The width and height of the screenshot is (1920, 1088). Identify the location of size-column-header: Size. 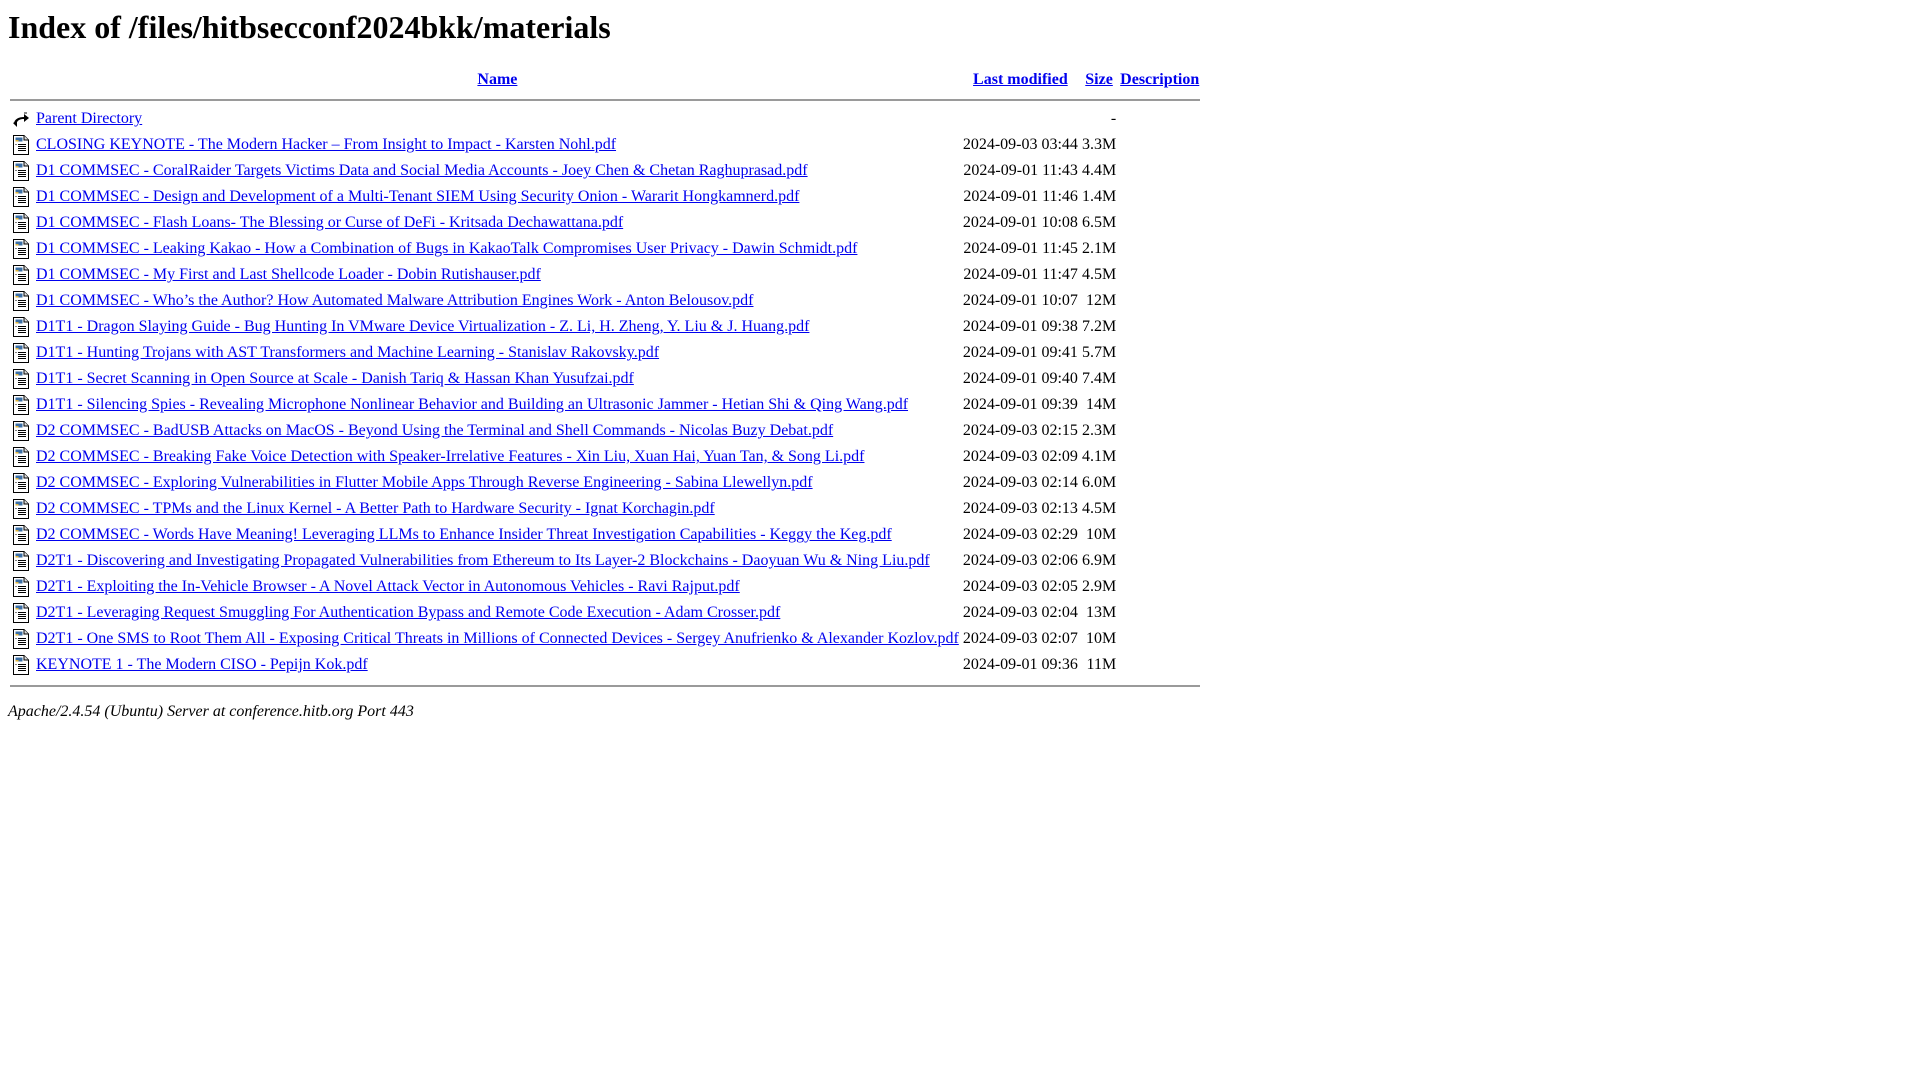
(1099, 80).